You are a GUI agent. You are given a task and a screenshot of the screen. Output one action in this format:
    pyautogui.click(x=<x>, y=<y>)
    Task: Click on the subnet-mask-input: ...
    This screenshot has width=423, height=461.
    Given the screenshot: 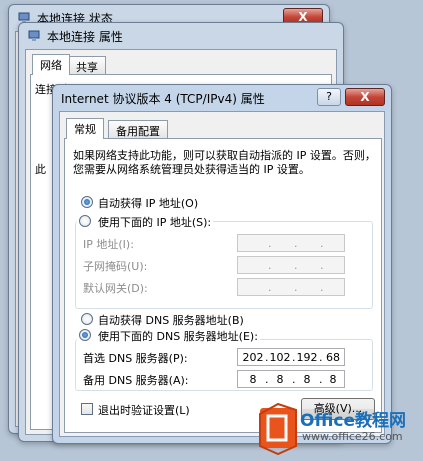 What is the action you would take?
    pyautogui.click(x=291, y=265)
    